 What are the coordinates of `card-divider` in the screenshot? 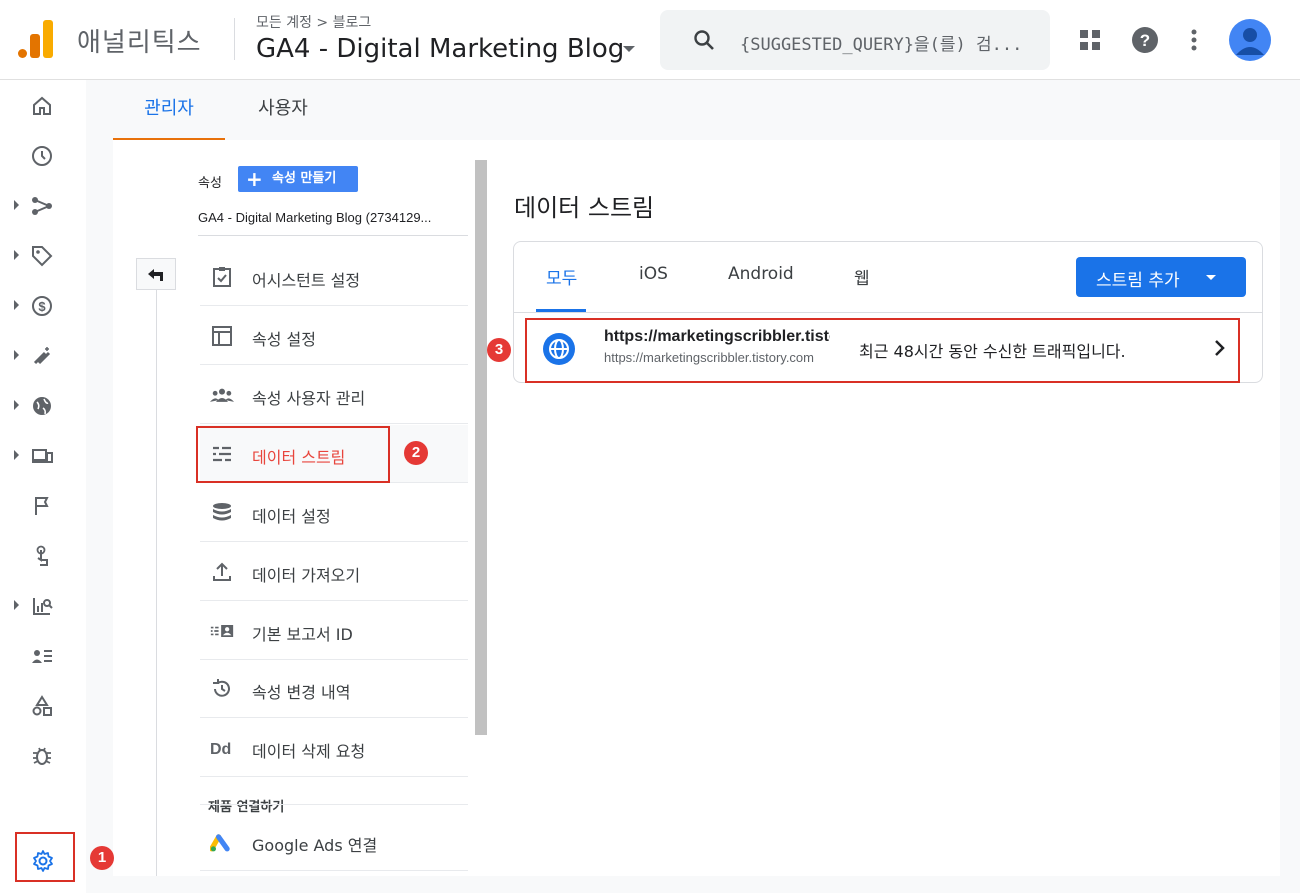 It's located at (888, 312).